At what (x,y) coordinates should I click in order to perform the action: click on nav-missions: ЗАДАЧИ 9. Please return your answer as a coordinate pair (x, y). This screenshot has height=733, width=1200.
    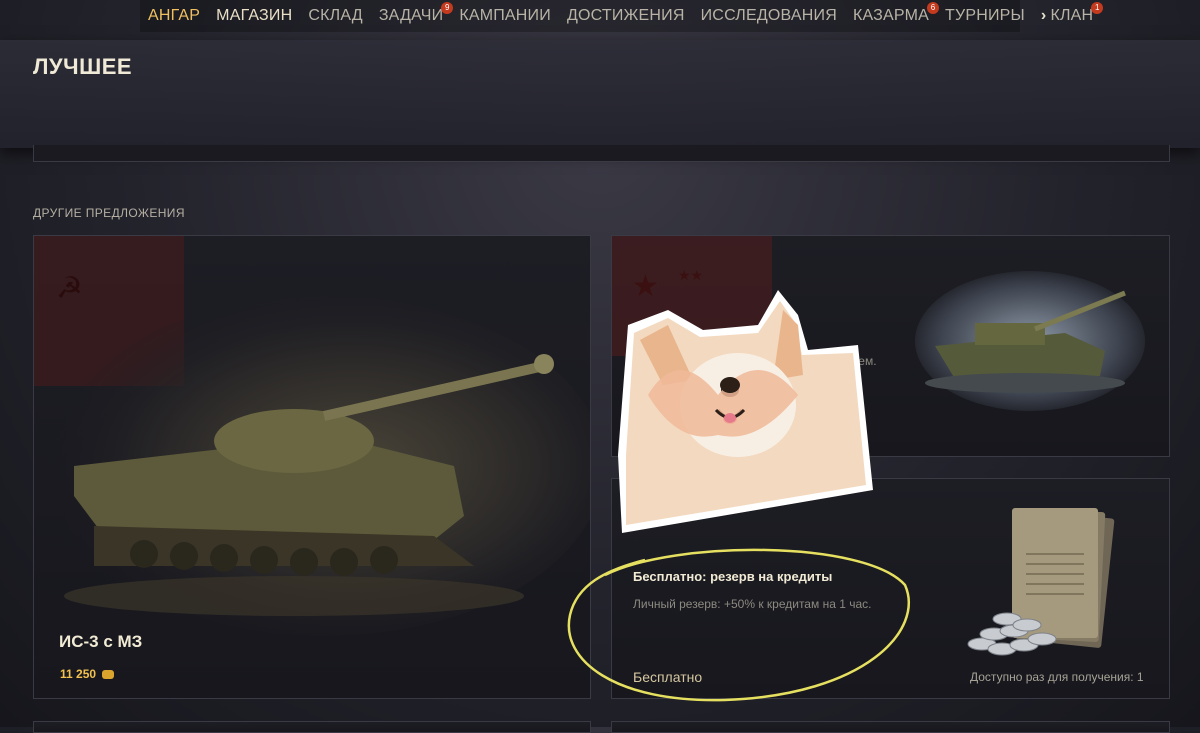
    Looking at the image, I should click on (412, 16).